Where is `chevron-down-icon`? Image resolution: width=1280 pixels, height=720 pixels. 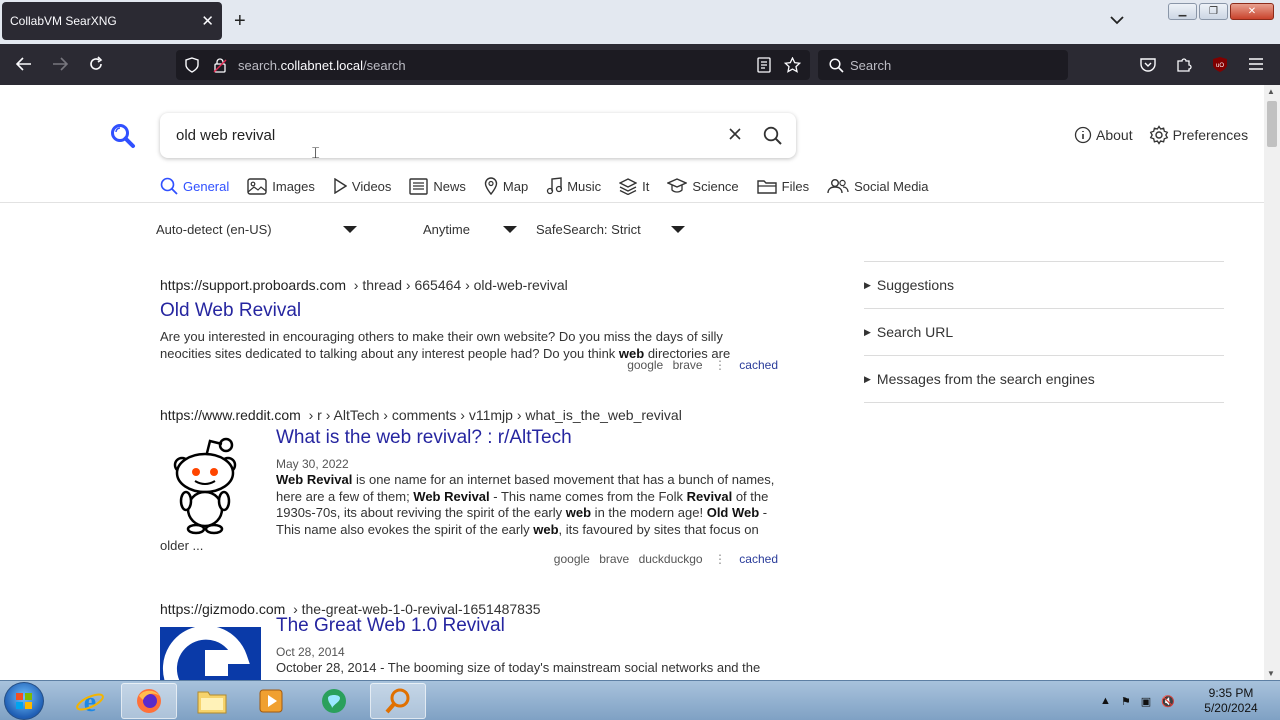
chevron-down-icon is located at coordinates (677, 229).